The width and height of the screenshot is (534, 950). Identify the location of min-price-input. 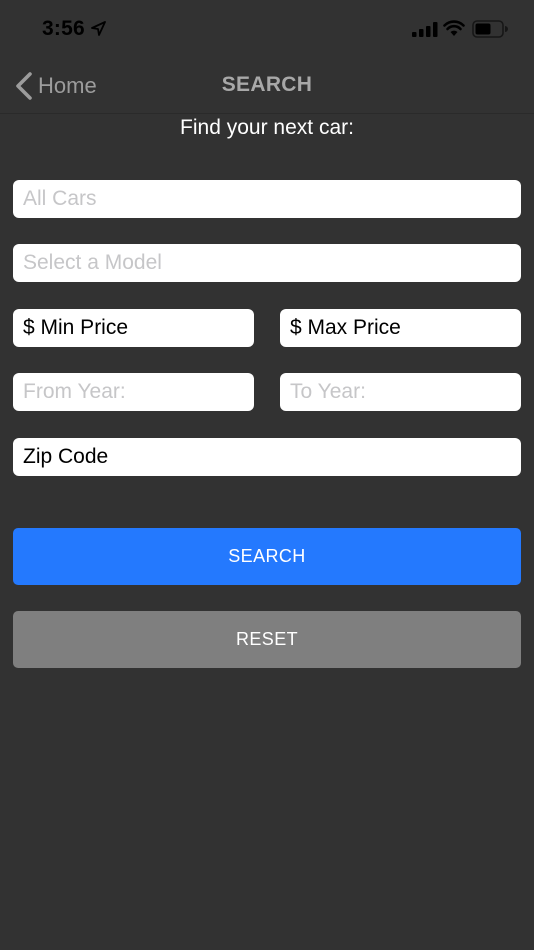
(133, 328).